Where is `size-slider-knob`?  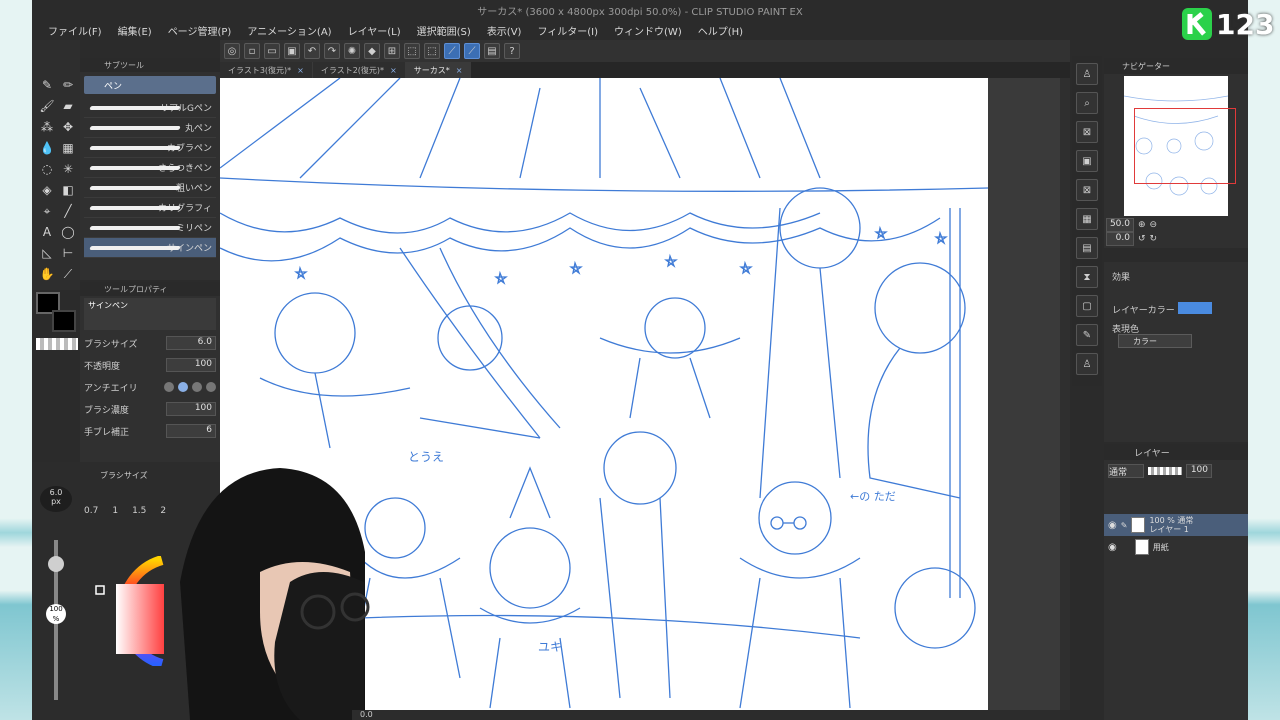
size-slider-knob is located at coordinates (56, 564).